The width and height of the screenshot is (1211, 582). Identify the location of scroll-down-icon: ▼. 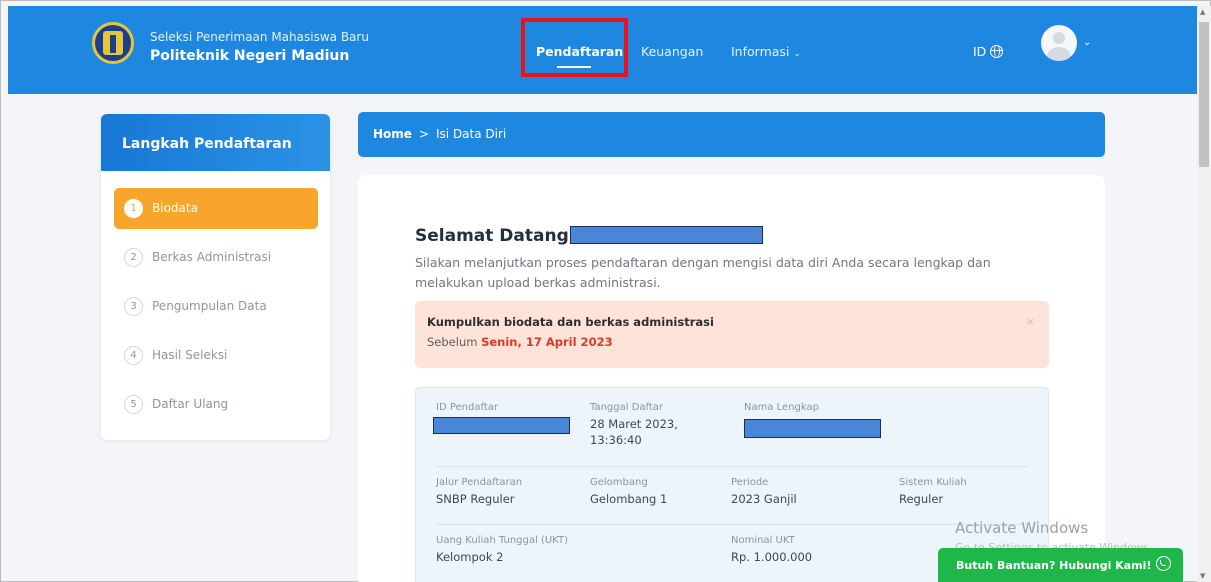
(1202, 576).